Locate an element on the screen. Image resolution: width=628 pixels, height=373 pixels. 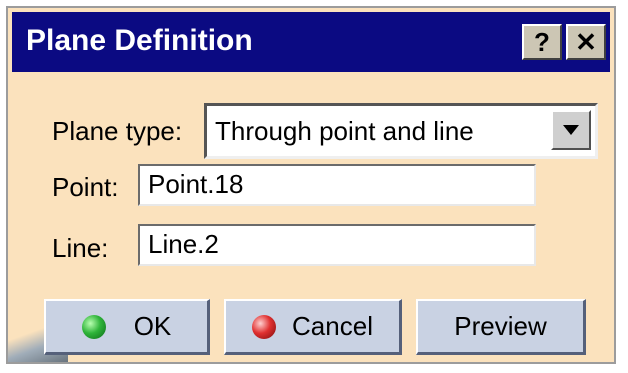
close-icon: ✕ is located at coordinates (586, 41).